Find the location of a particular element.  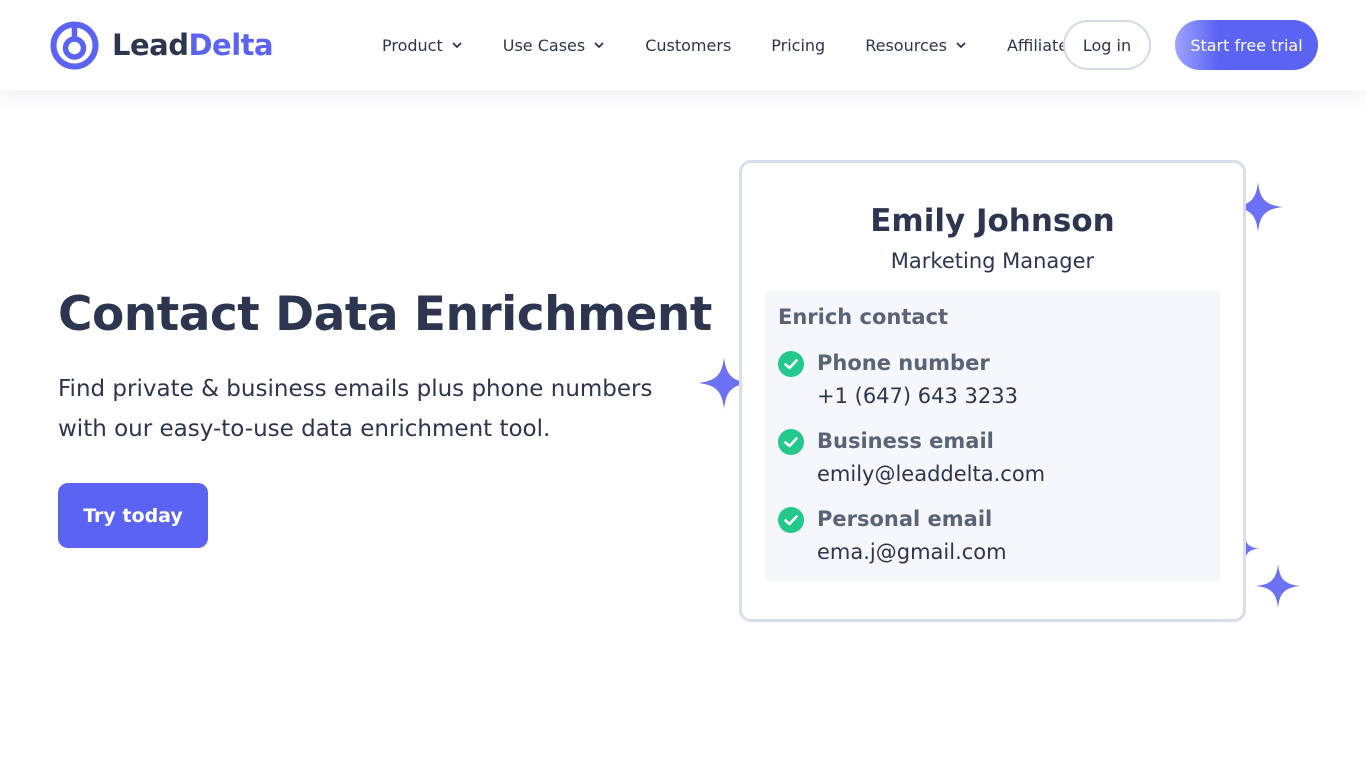

enrich-item-value: emily@leaddelta.com is located at coordinates (931, 474).